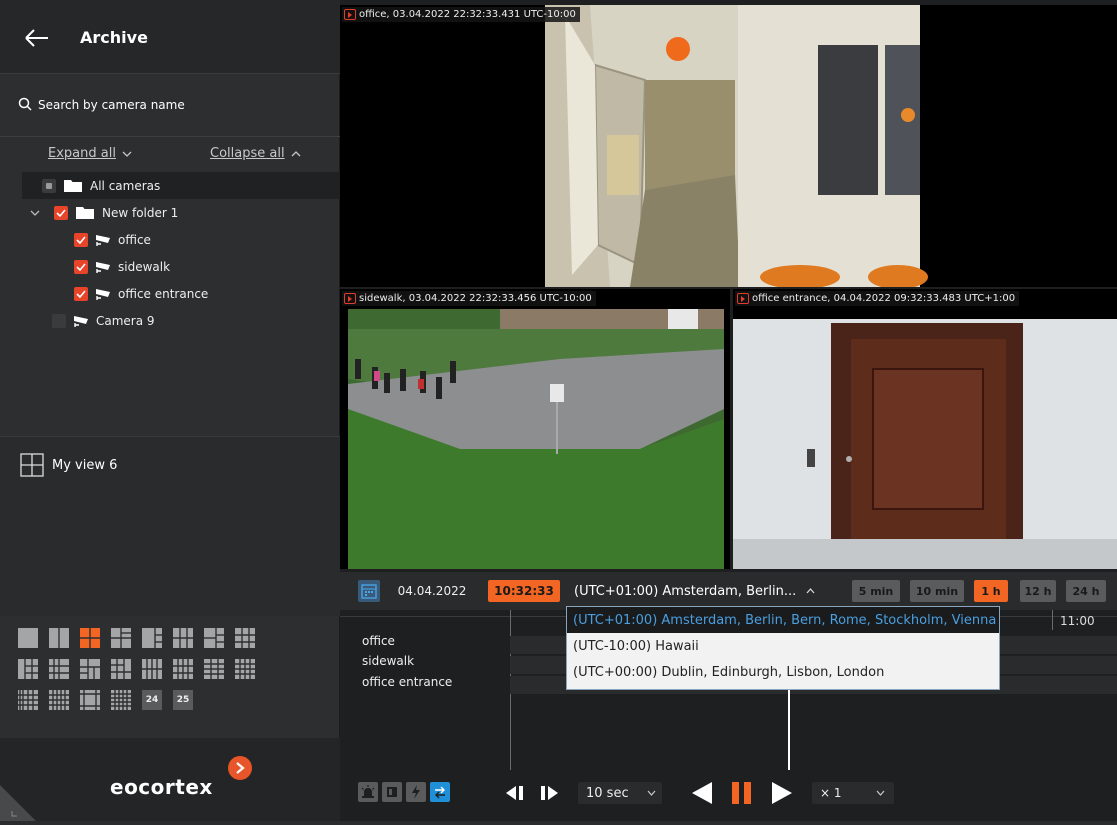 Image resolution: width=1117 pixels, height=825 pixels. I want to click on play-icon, so click(782, 795).